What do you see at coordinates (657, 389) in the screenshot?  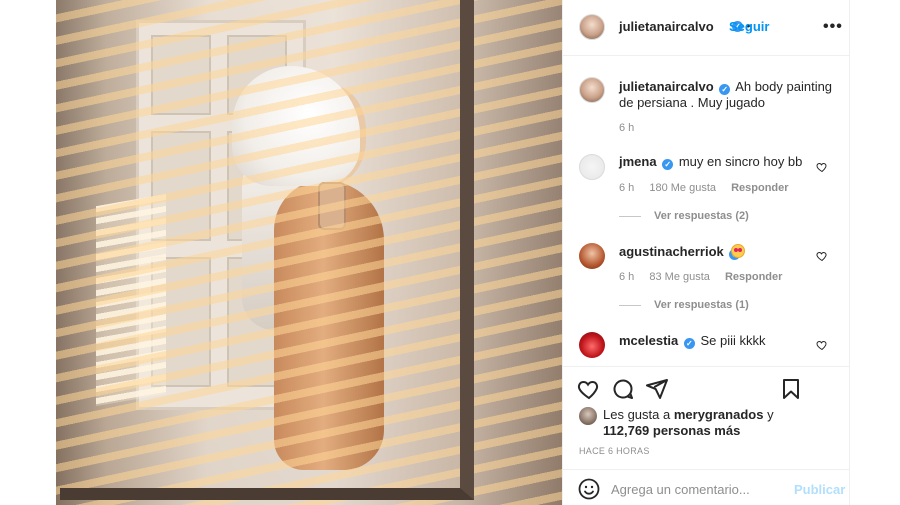 I see `share-icon` at bounding box center [657, 389].